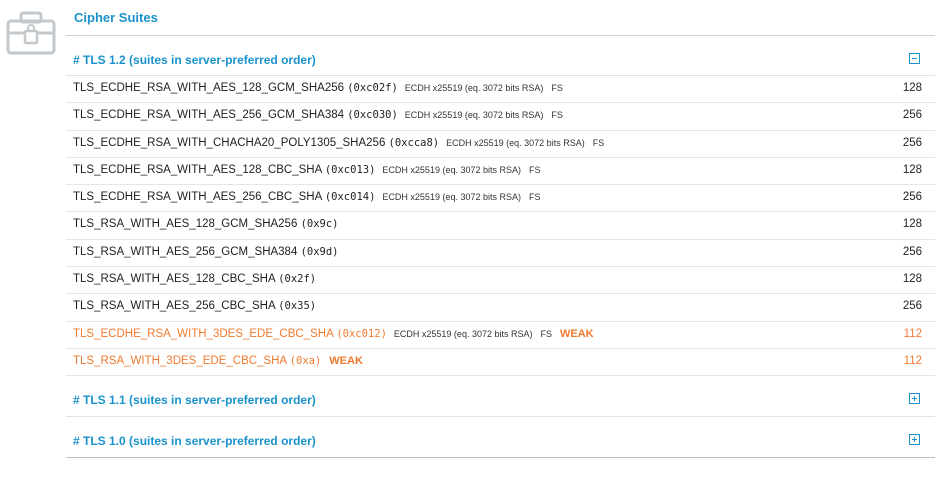 This screenshot has height=477, width=938. I want to click on suite-name: TLS_ECDHE_RSA_WITH_AES_256_GCM_SHA384, so click(209, 115).